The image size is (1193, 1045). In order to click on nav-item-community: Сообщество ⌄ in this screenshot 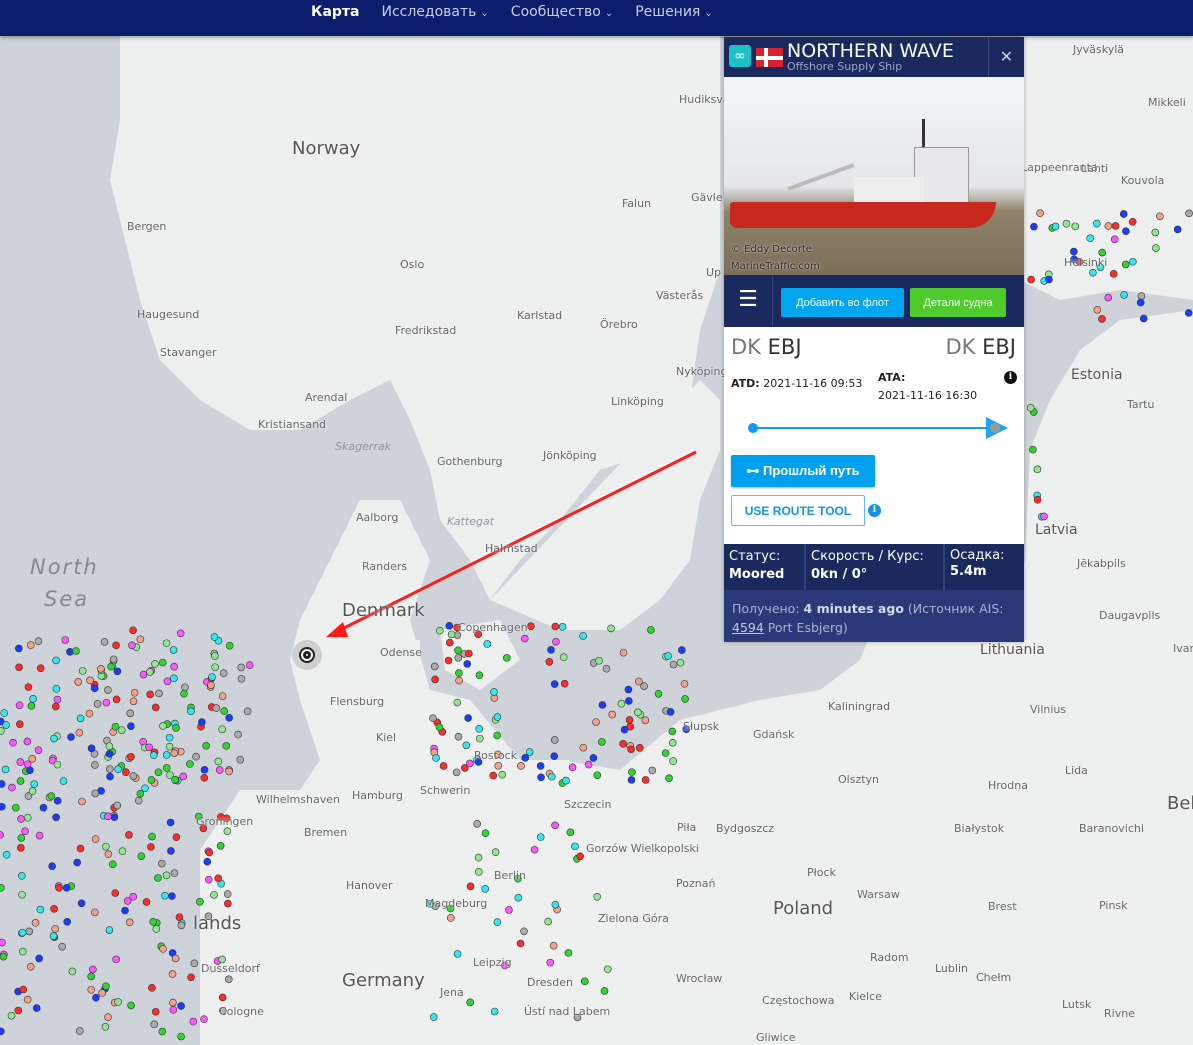, I will do `click(562, 12)`.